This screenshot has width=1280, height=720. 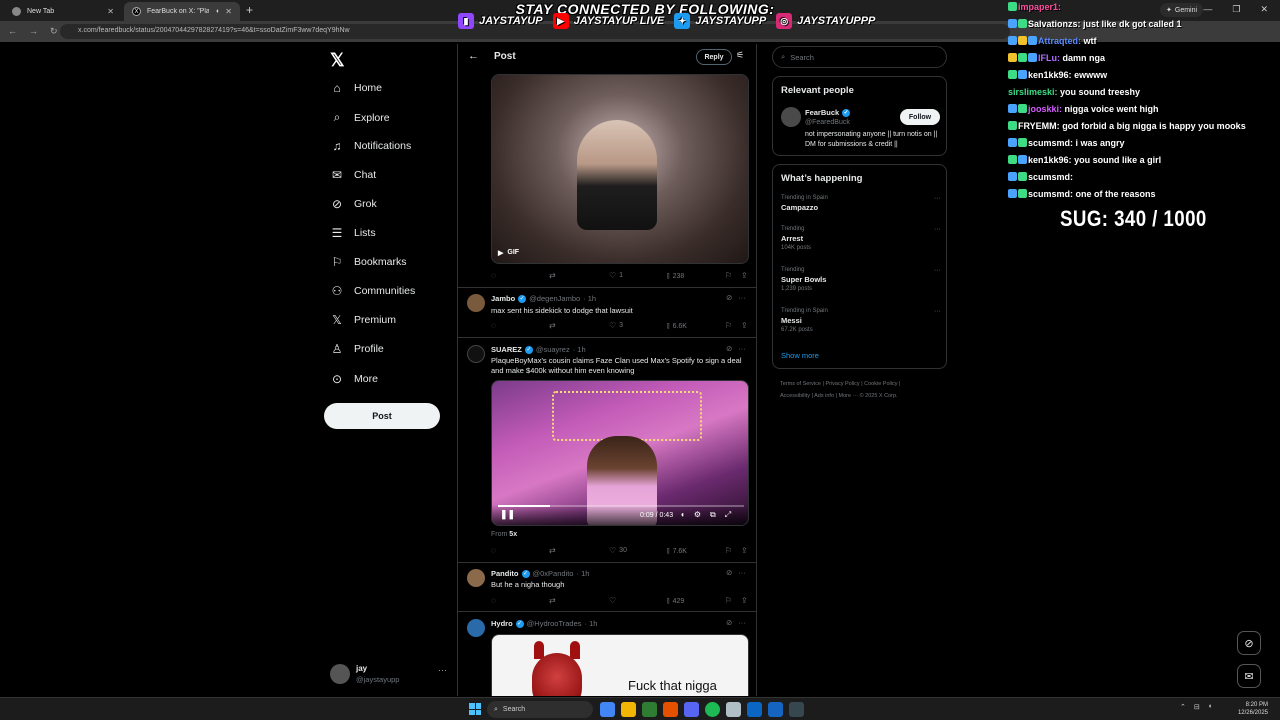 What do you see at coordinates (513, 534) in the screenshot?
I see `from-link: 5x` at bounding box center [513, 534].